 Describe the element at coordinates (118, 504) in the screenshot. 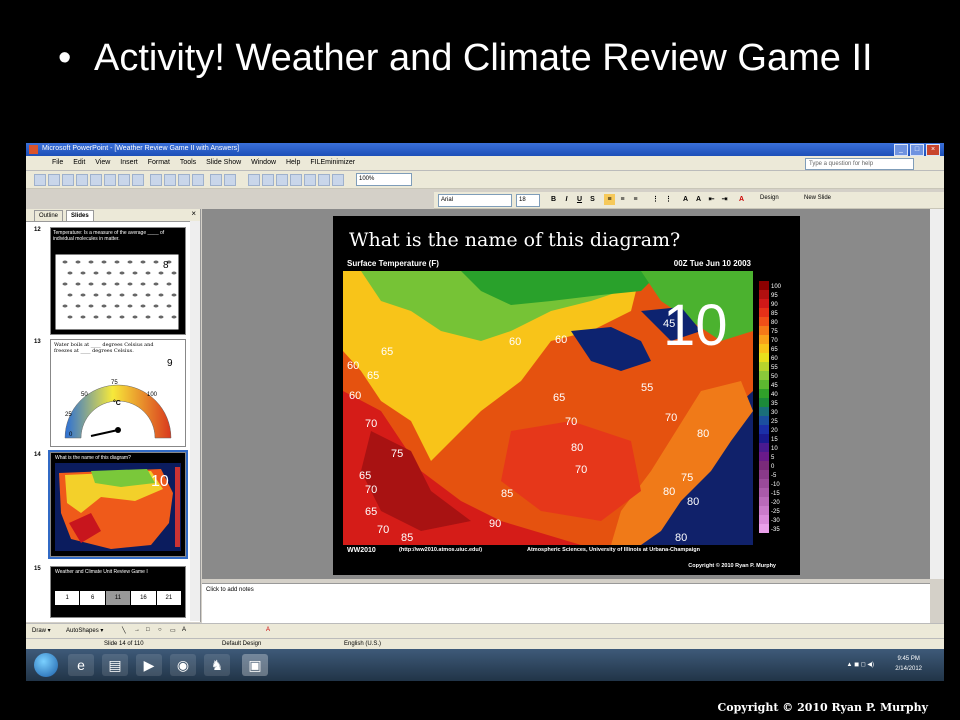

I see `thumbnail-image: What is the name of this diagram? 10` at that location.